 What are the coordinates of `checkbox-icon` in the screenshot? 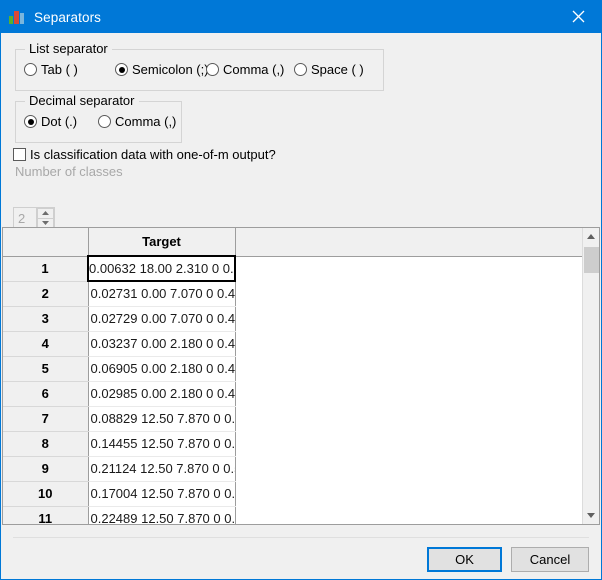 It's located at (19, 154).